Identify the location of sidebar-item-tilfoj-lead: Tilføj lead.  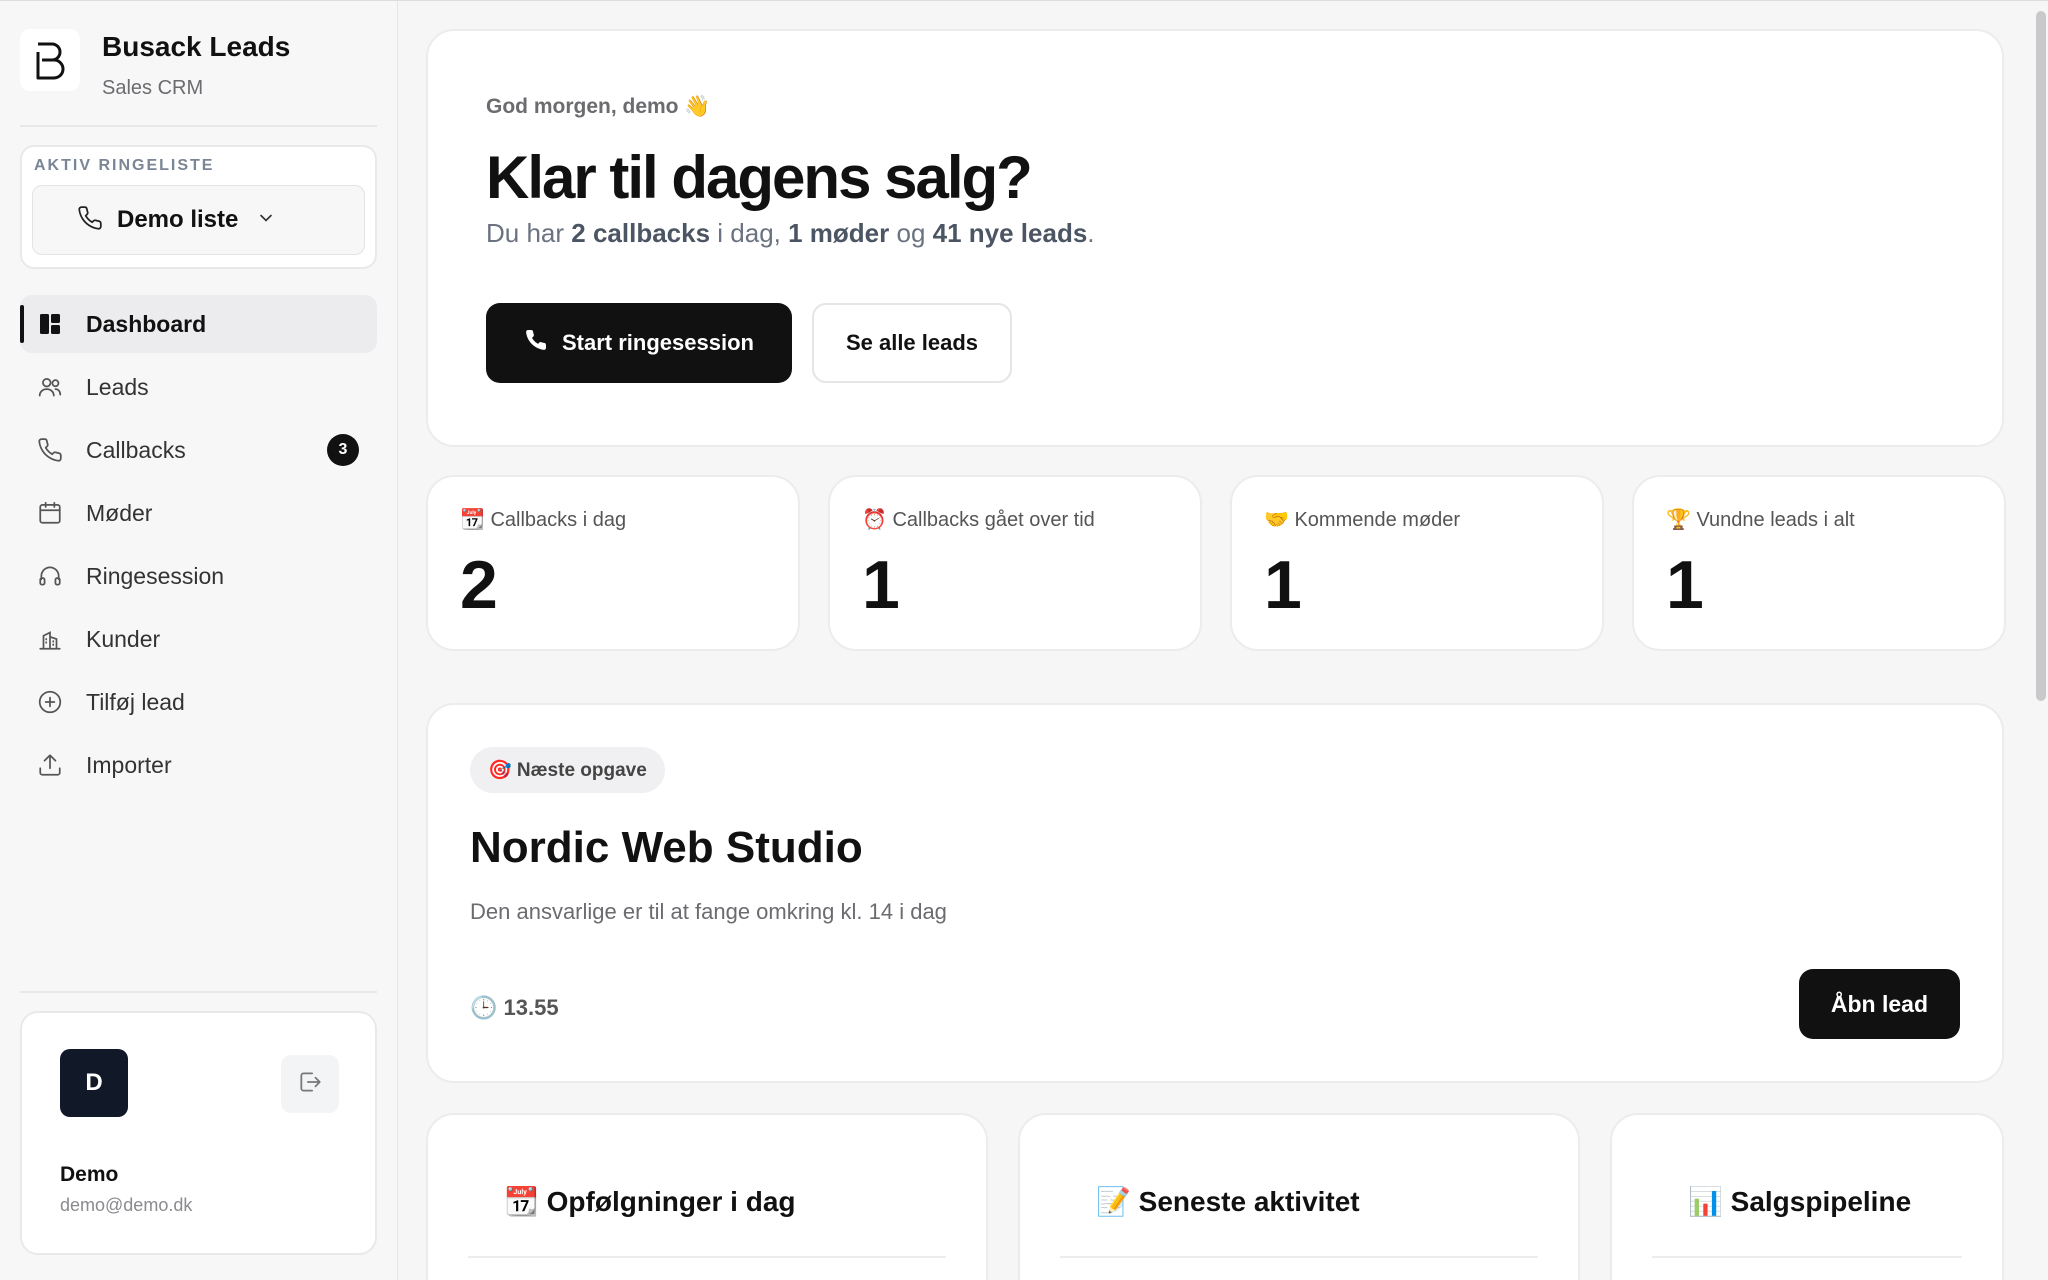
(198, 702).